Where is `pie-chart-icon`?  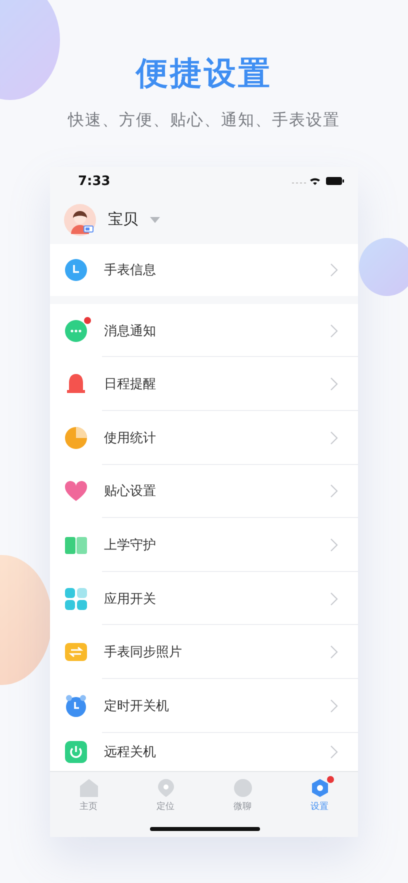
pie-chart-icon is located at coordinates (76, 438).